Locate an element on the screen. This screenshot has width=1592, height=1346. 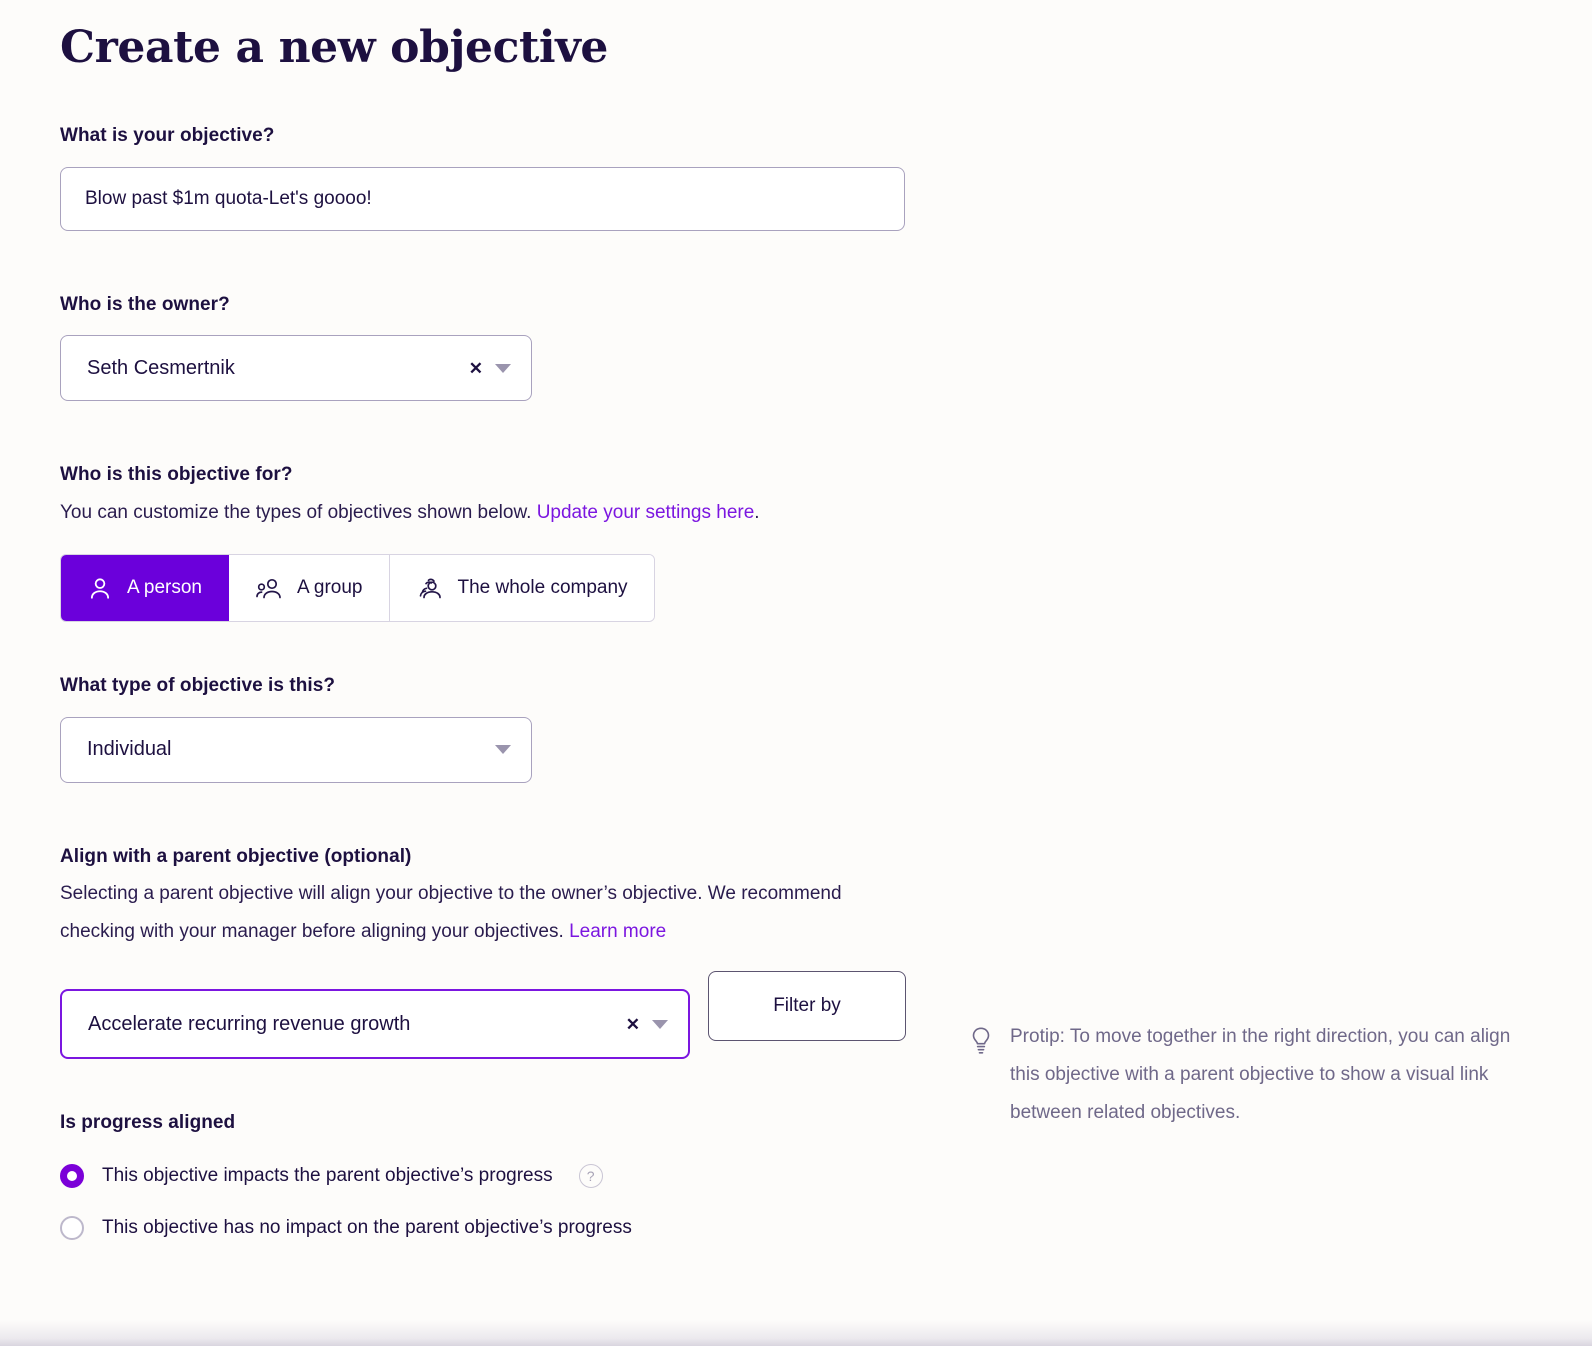
parent-objective-label: Align with a parent objective (optional) is located at coordinates (236, 856).